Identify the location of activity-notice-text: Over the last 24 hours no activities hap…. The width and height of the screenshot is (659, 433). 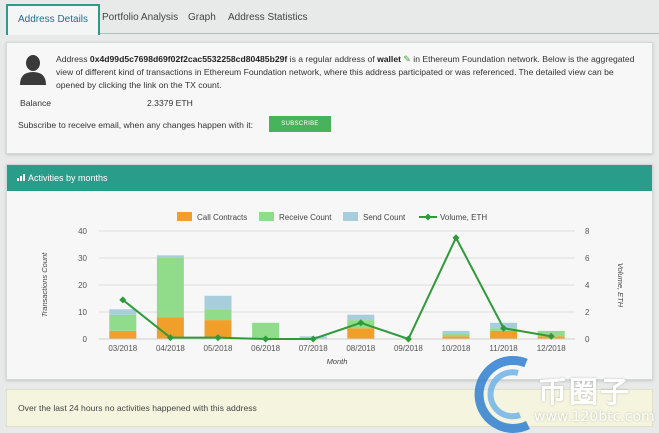
(137, 408).